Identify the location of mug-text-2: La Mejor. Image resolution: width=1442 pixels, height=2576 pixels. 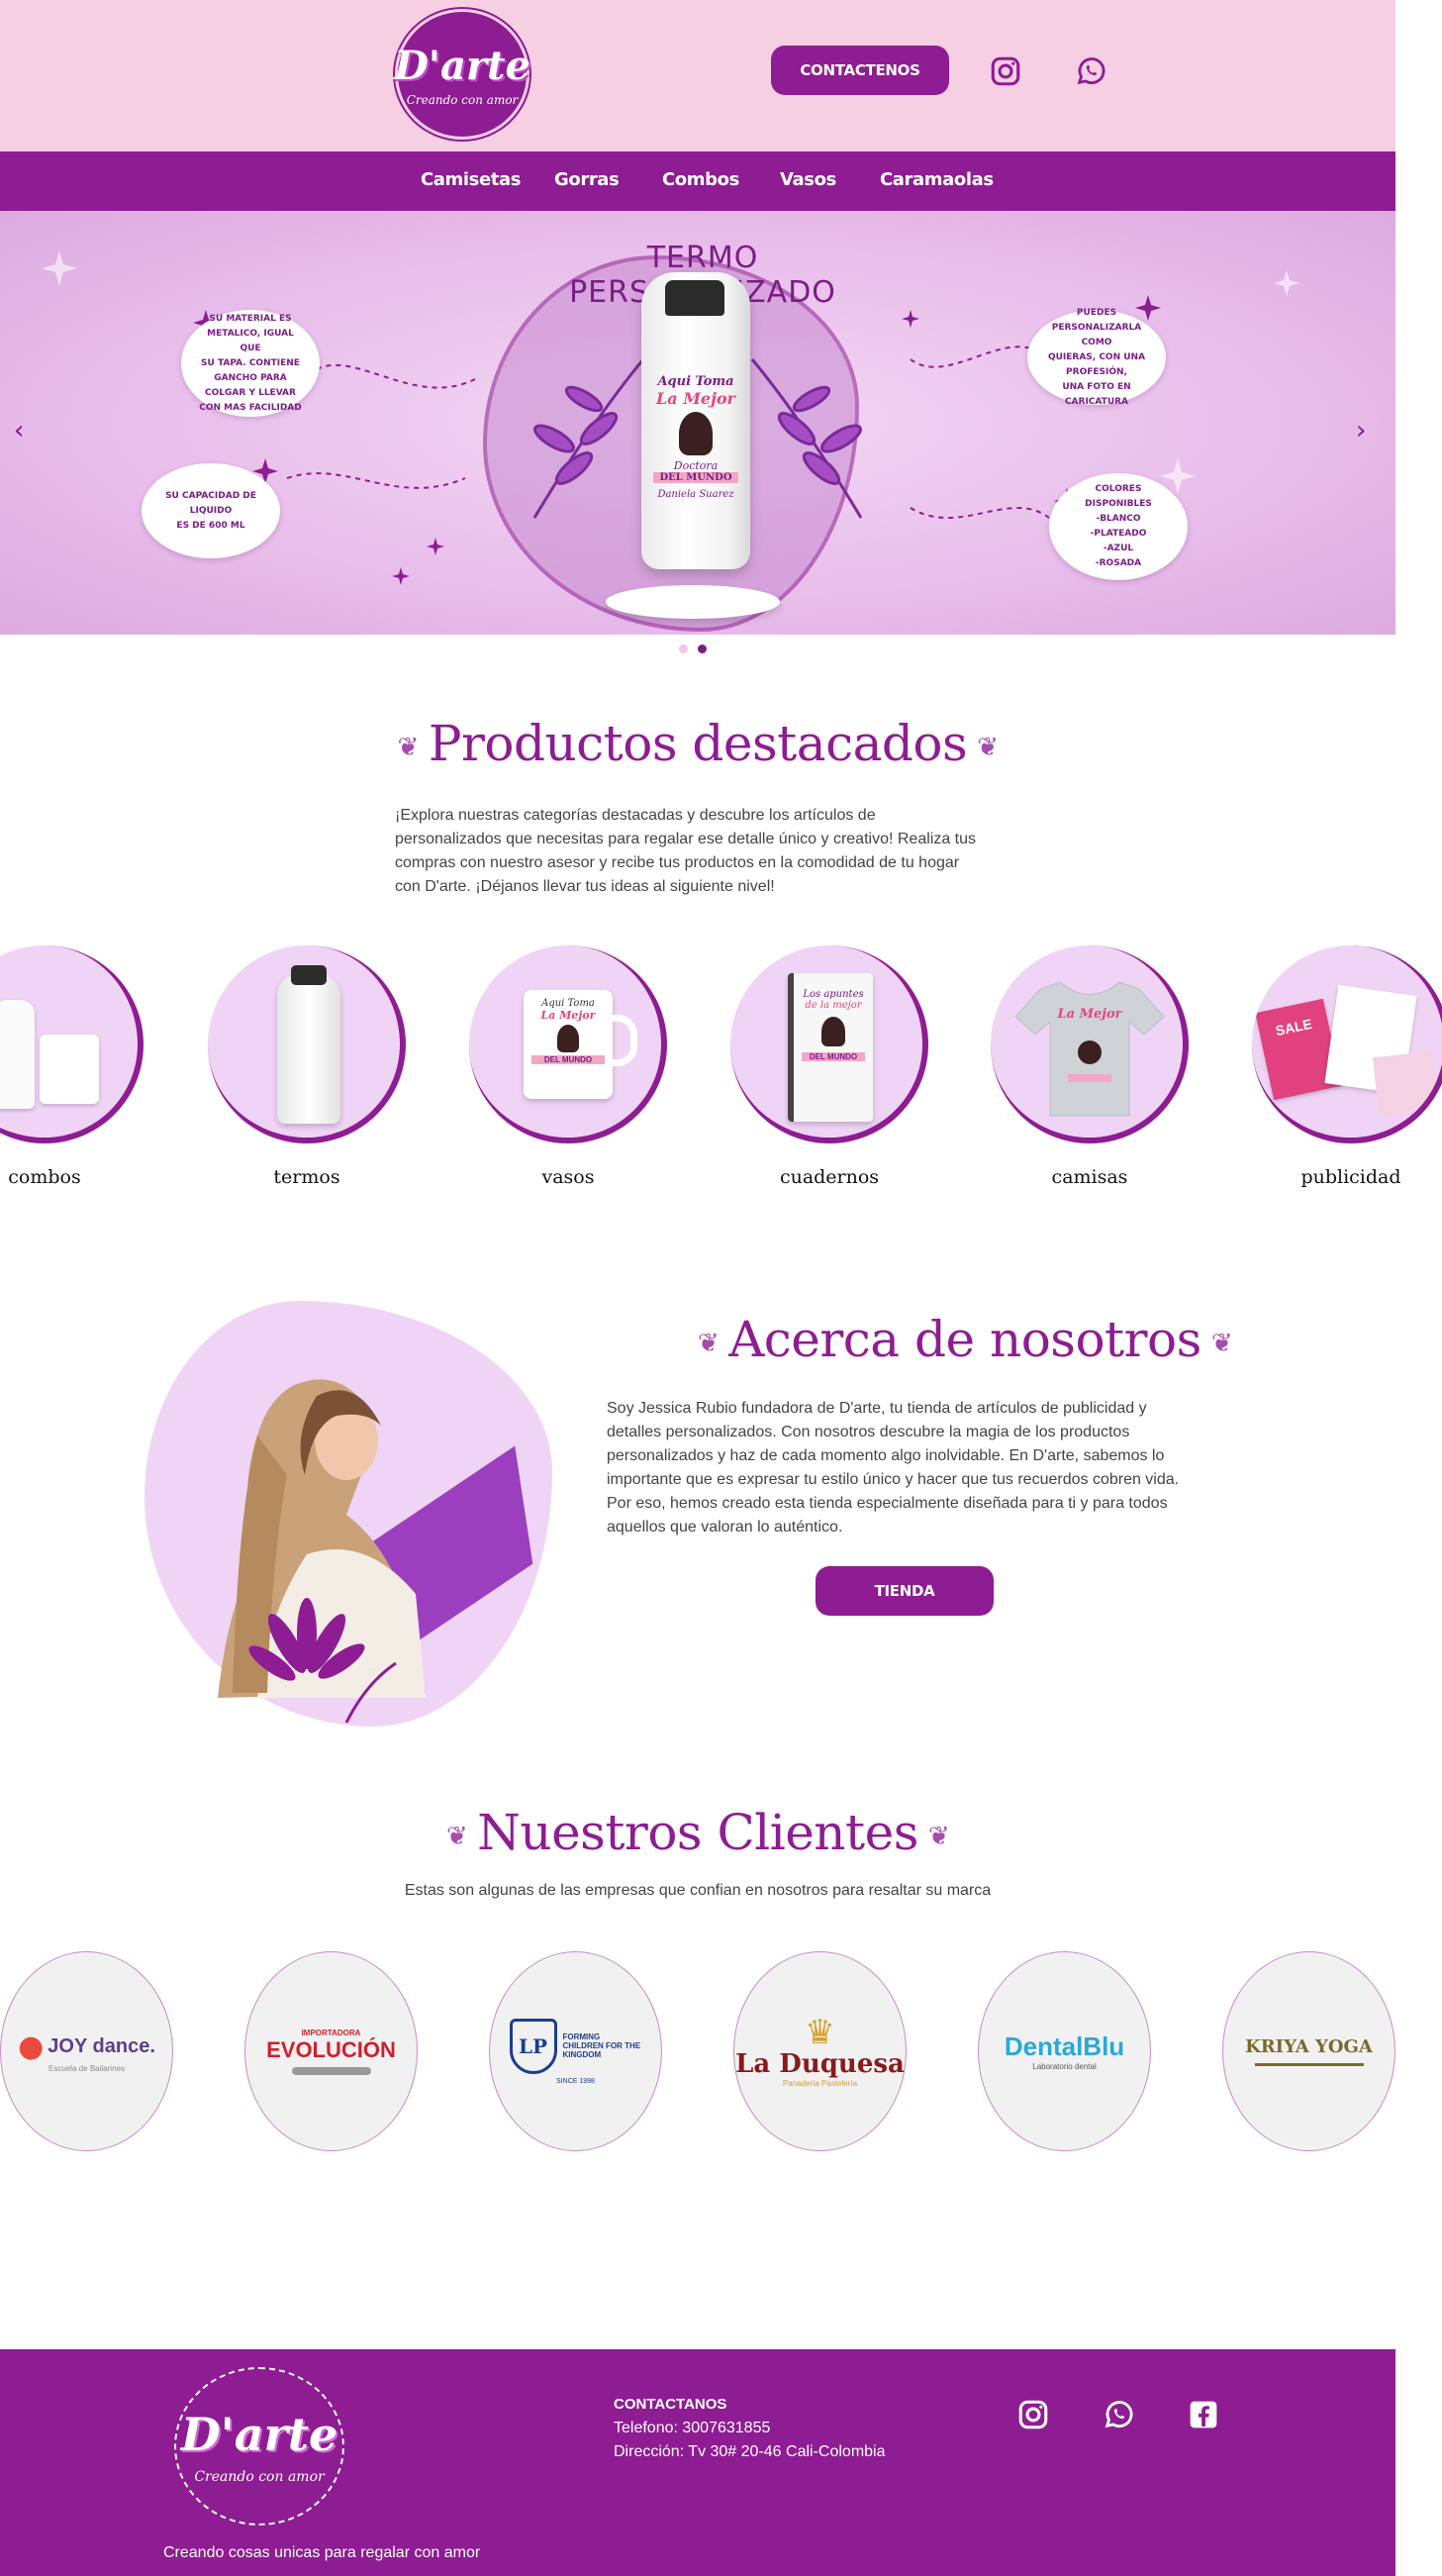
(568, 1016).